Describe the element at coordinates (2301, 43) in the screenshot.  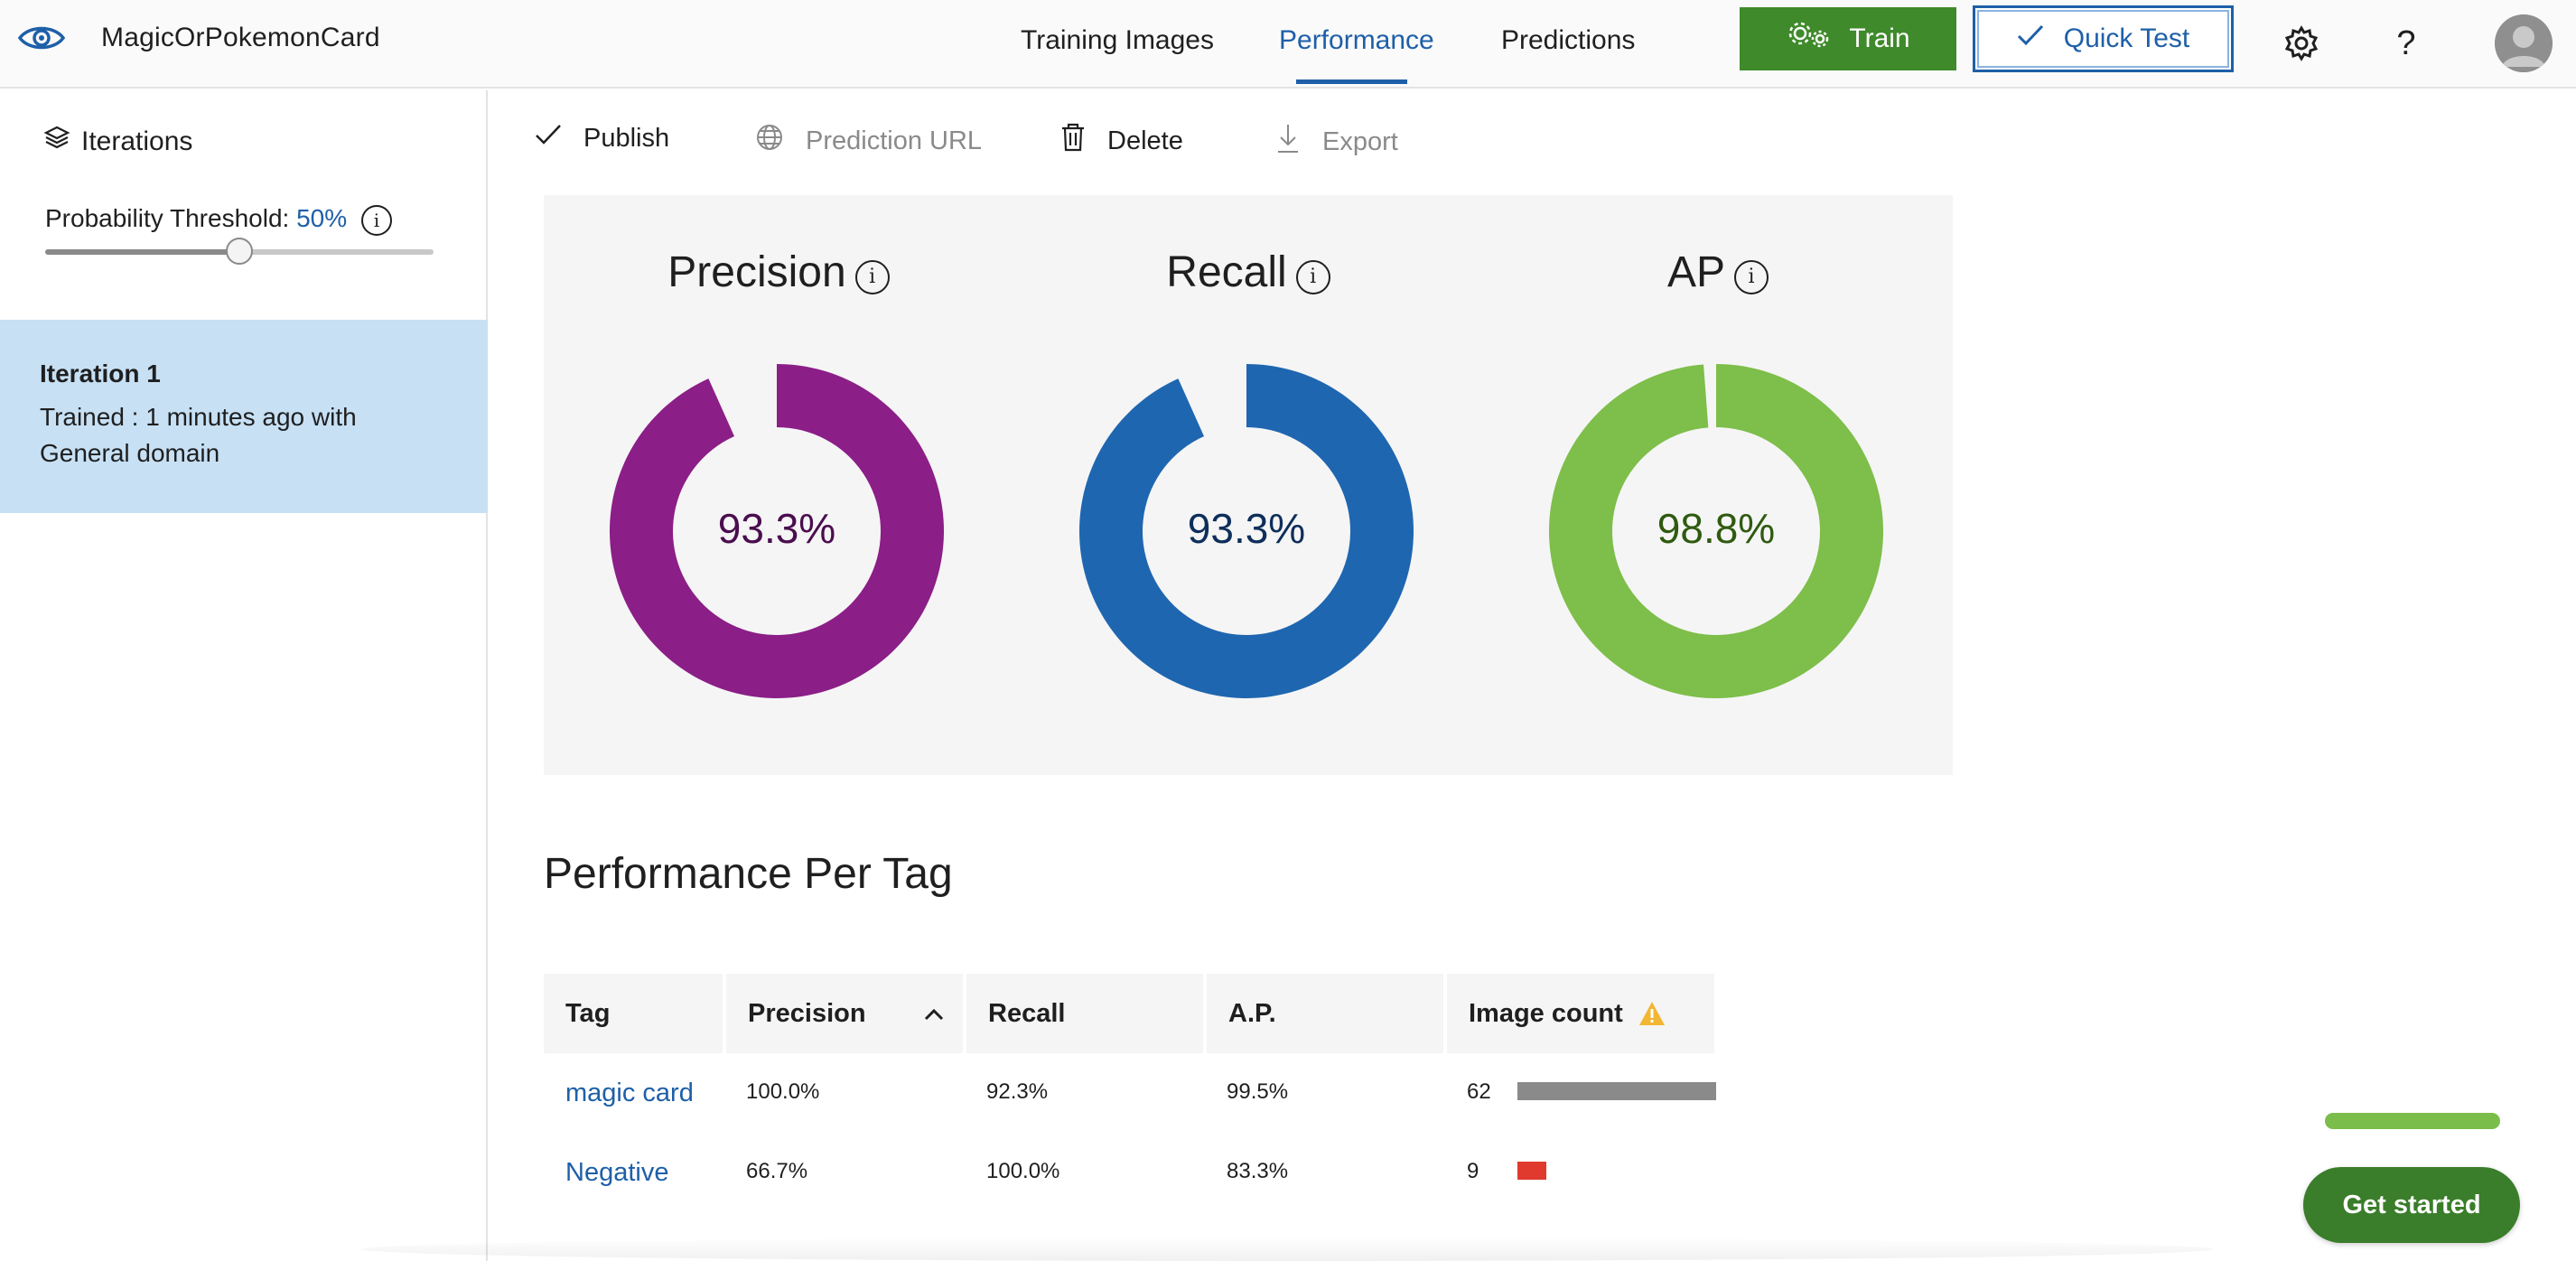
I see `gear-icon` at that location.